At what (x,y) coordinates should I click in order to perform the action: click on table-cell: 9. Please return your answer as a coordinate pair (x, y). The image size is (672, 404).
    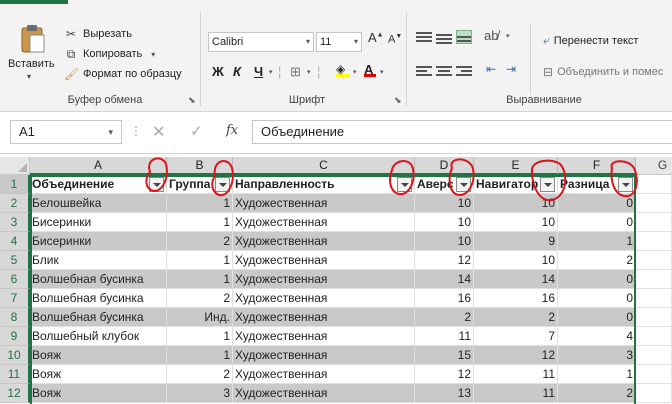
    Looking at the image, I should click on (516, 241).